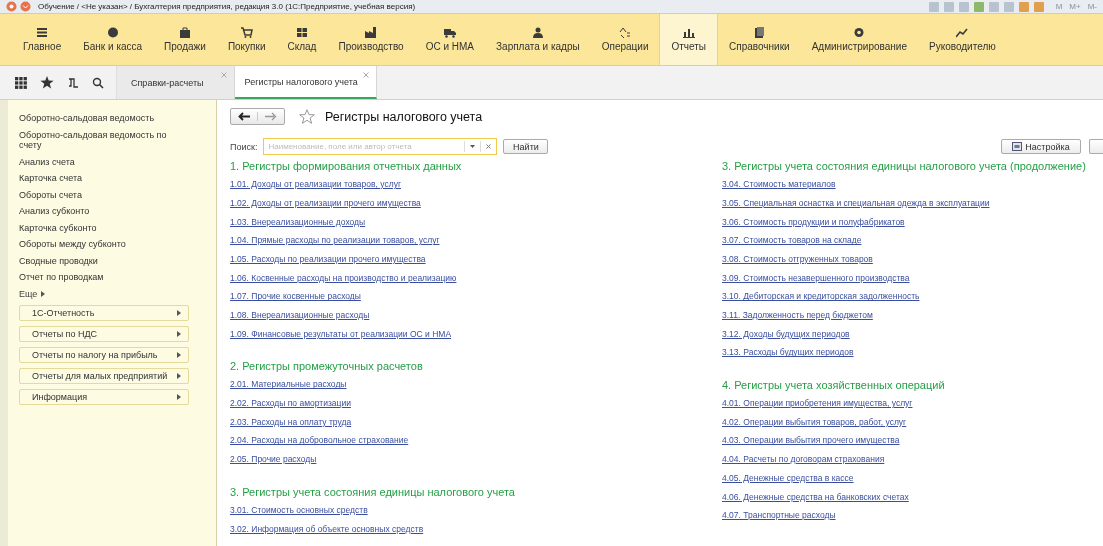 This screenshot has width=1103, height=546. What do you see at coordinates (300, 315) in the screenshot?
I see `report-link: 1.08. Внереализационные расходы` at bounding box center [300, 315].